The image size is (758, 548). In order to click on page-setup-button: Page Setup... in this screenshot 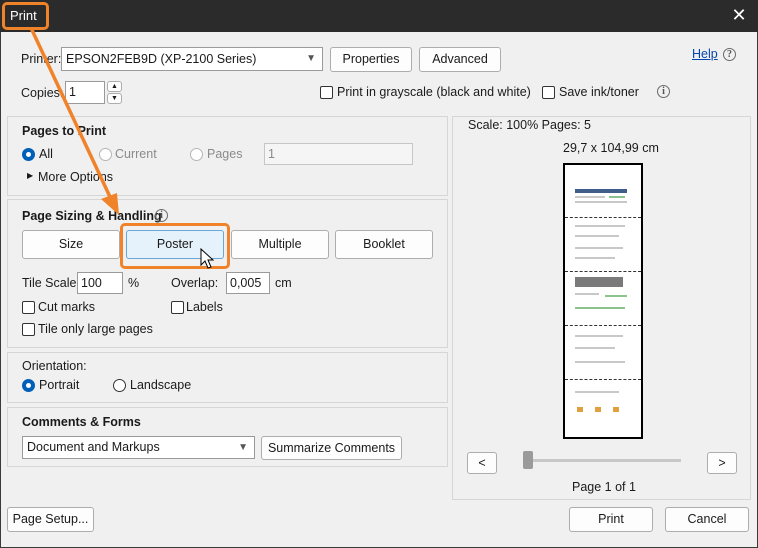, I will do `click(50, 519)`.